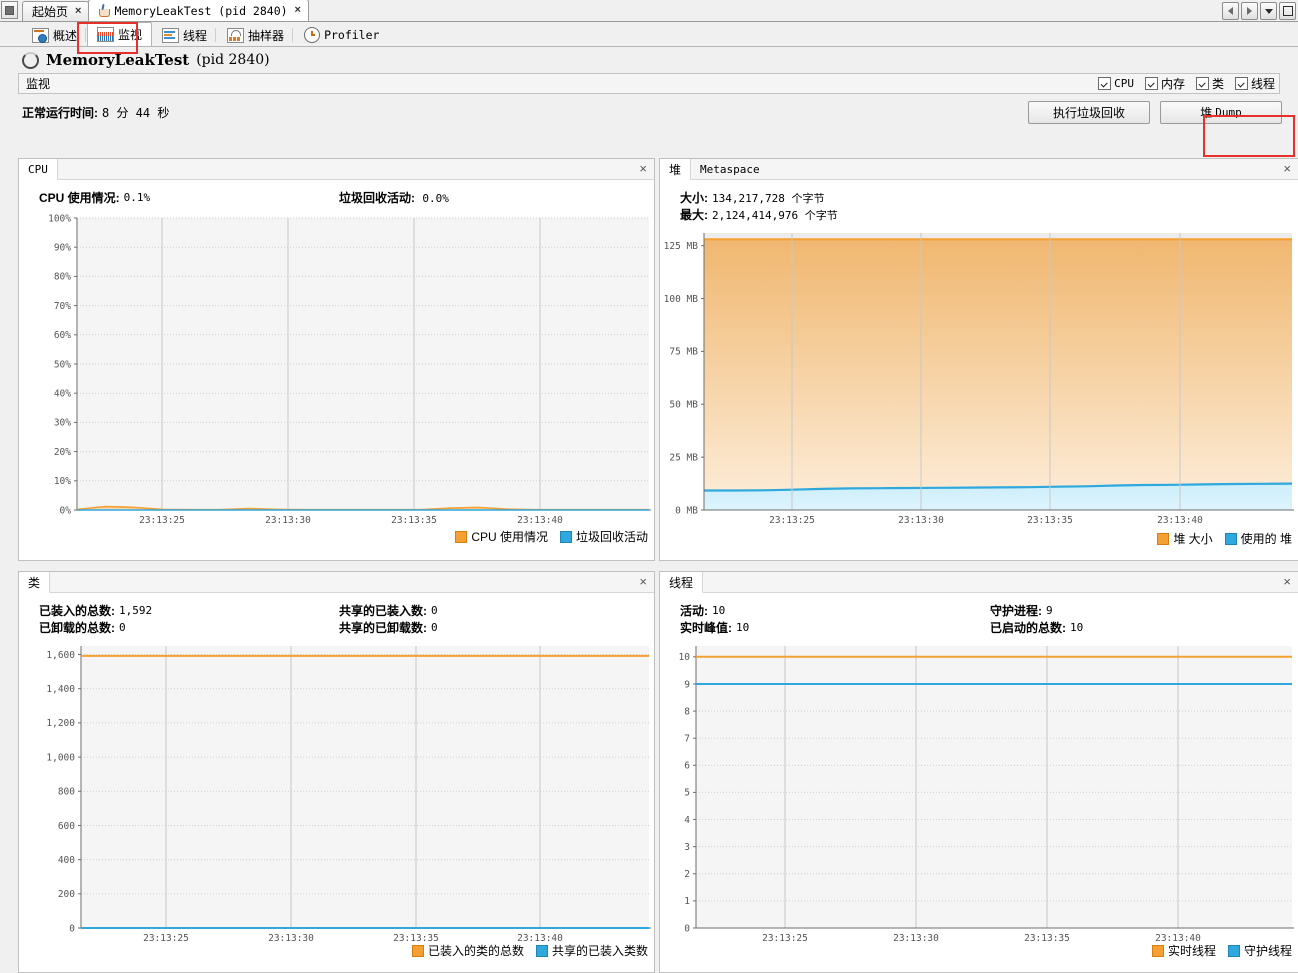 The image size is (1298, 973). Describe the element at coordinates (1241, 83) in the screenshot. I see `checkbox-threads-box` at that location.